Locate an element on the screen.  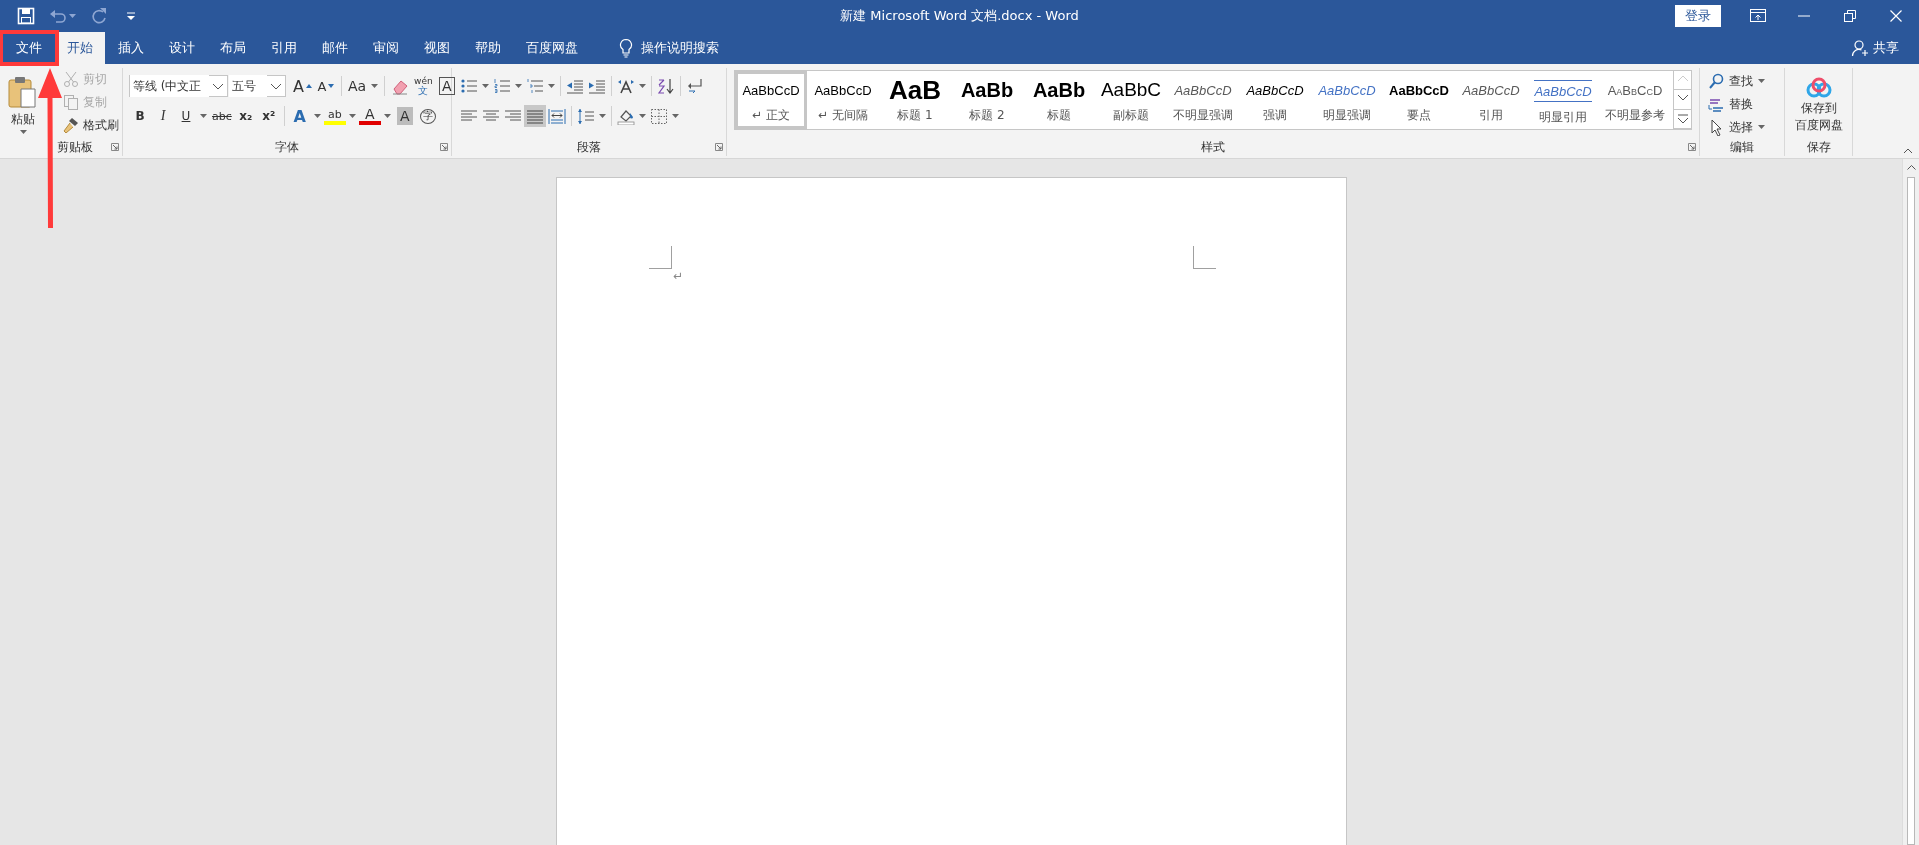
style-item: AaBbCcD 不明显强调 is located at coordinates (1203, 100).